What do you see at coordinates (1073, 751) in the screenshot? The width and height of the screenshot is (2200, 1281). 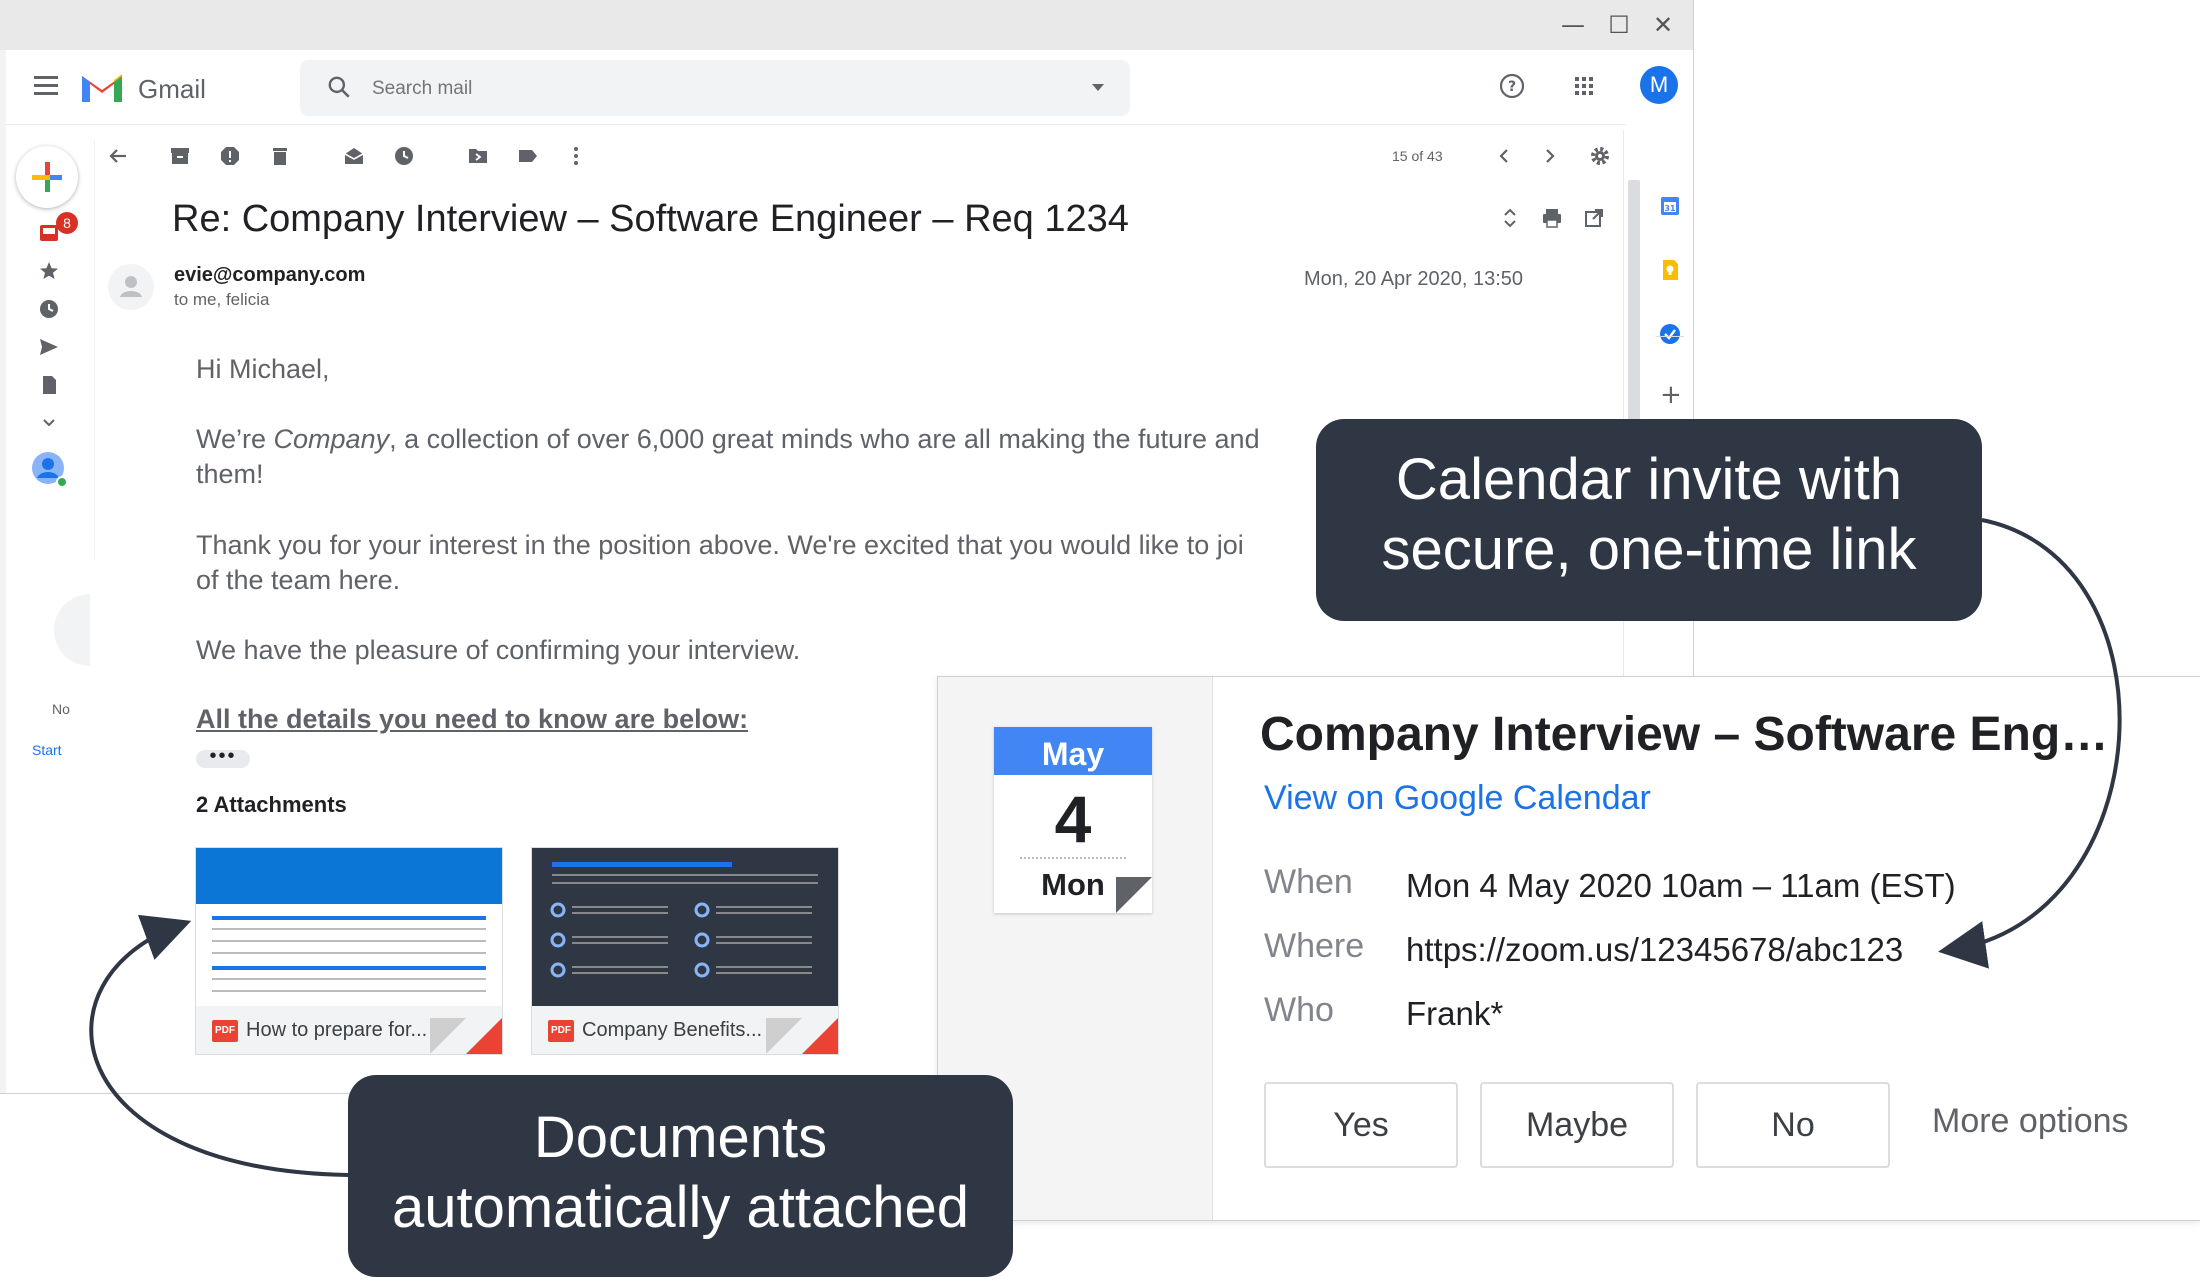 I see `calendar-month: May` at bounding box center [1073, 751].